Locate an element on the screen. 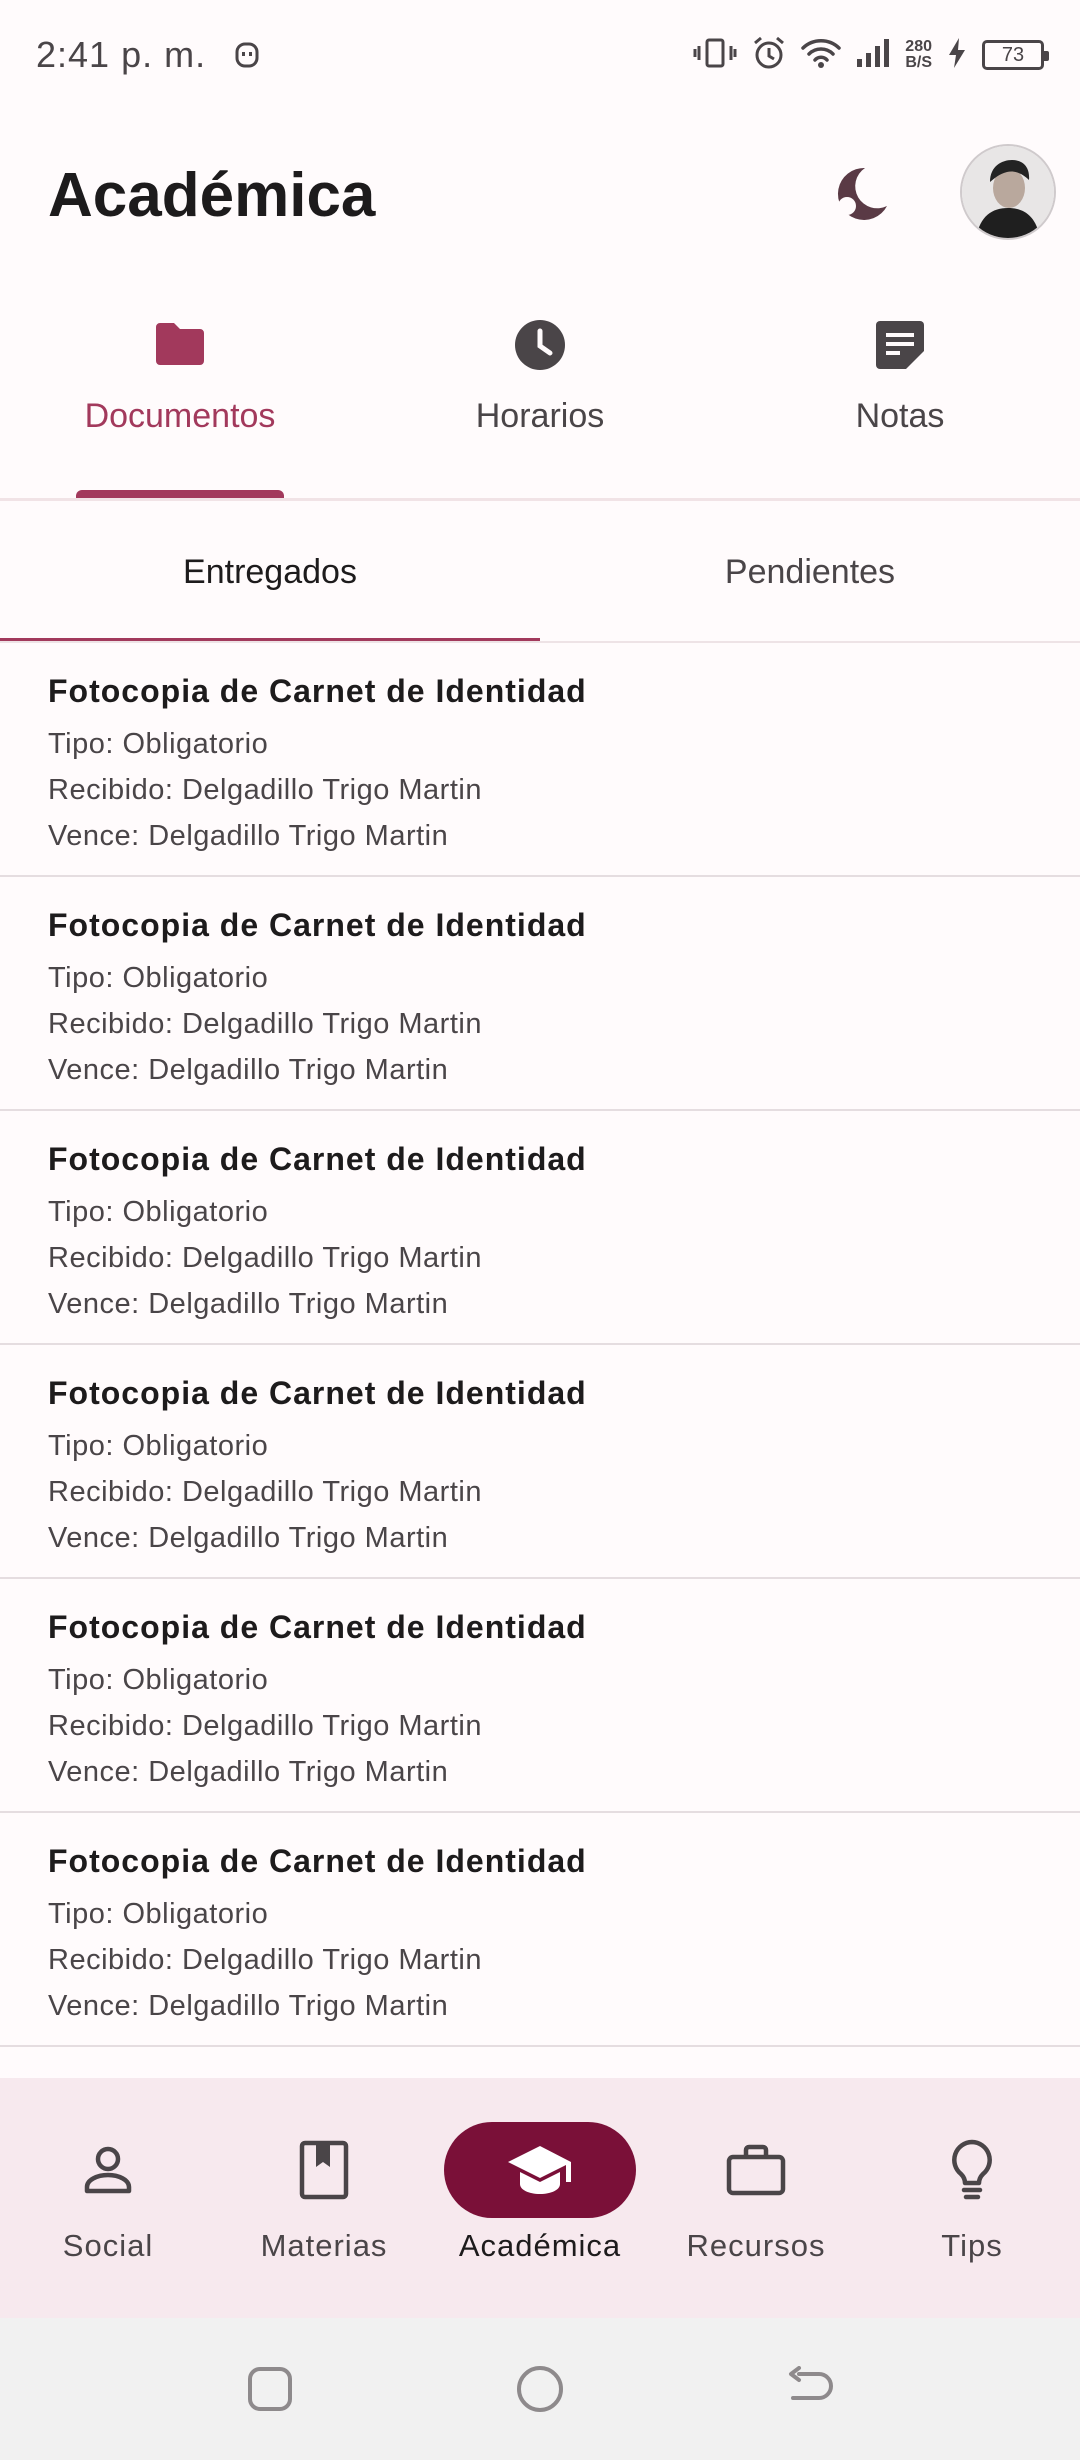 This screenshot has width=1080, height=2460. theme-toggle-button is located at coordinates (860, 195).